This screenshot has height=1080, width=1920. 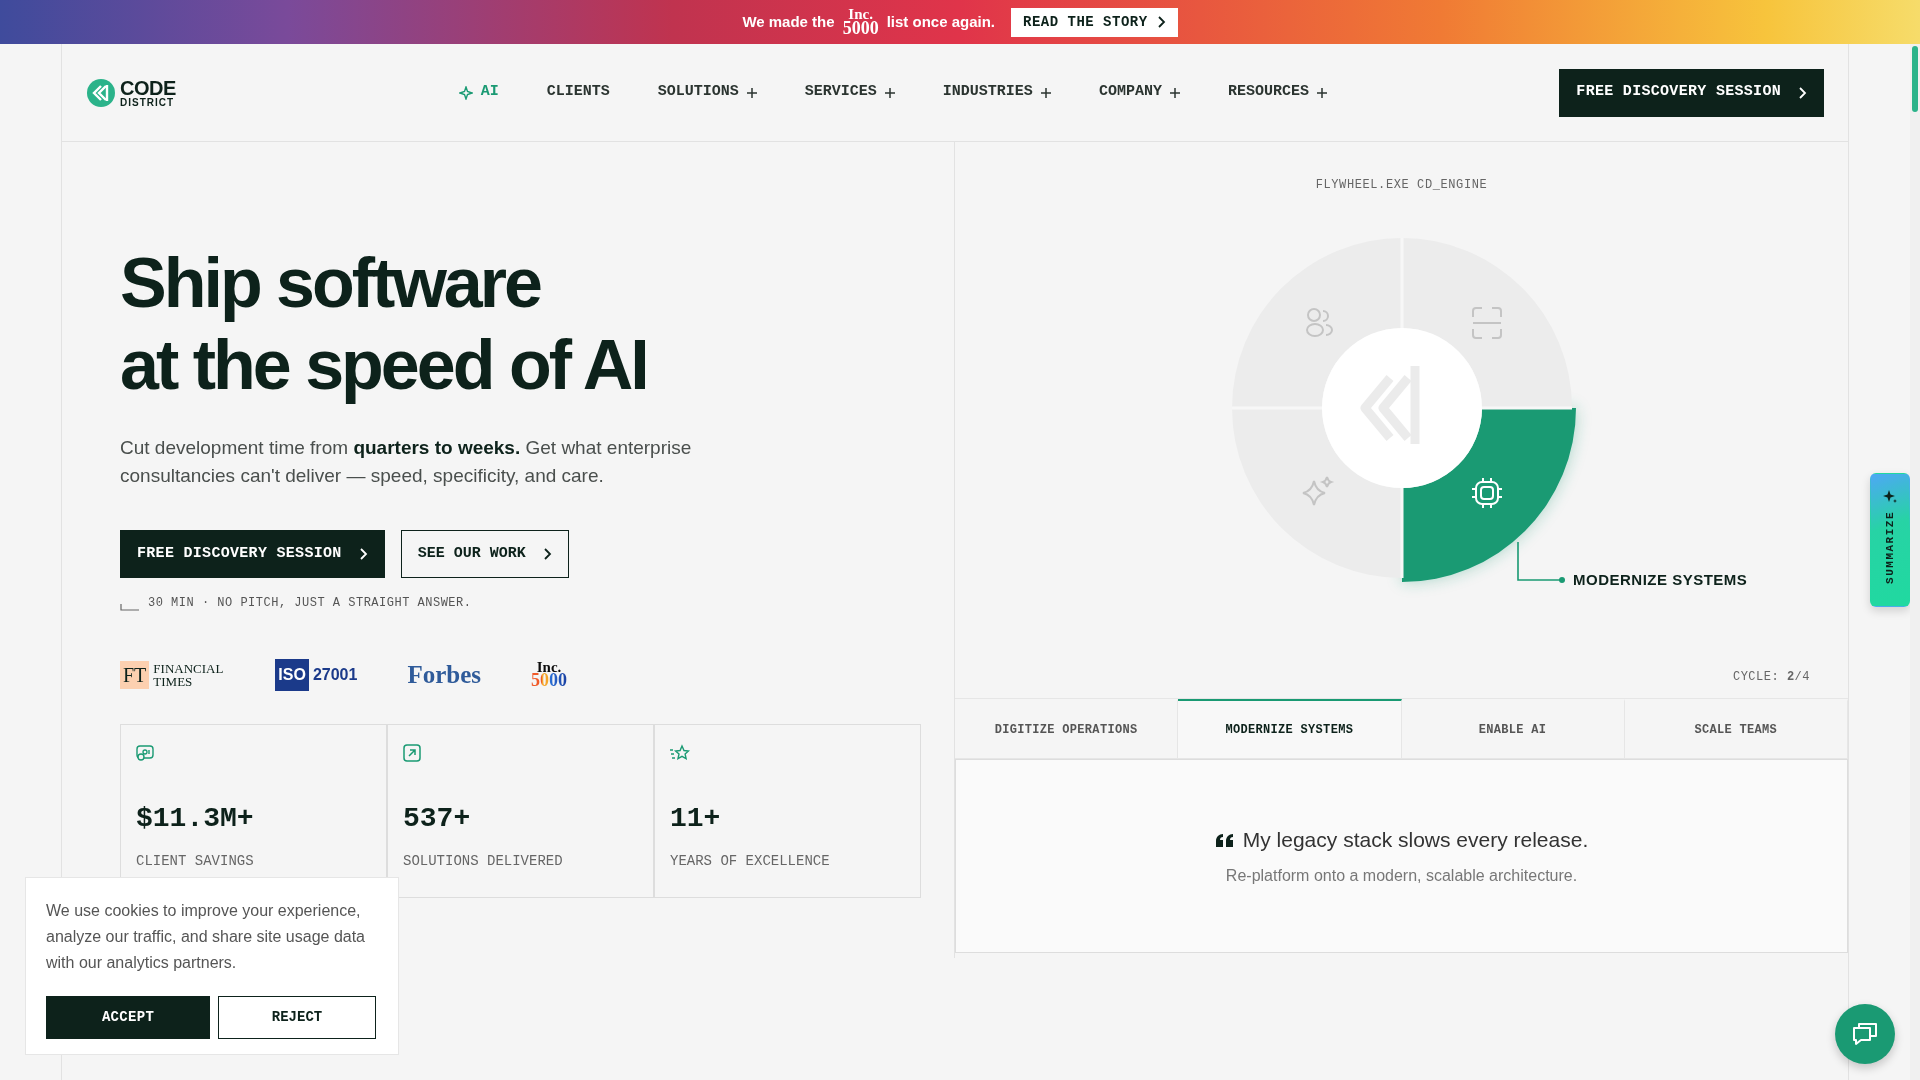 What do you see at coordinates (437, 818) in the screenshot?
I see `stat-value: 537+` at bounding box center [437, 818].